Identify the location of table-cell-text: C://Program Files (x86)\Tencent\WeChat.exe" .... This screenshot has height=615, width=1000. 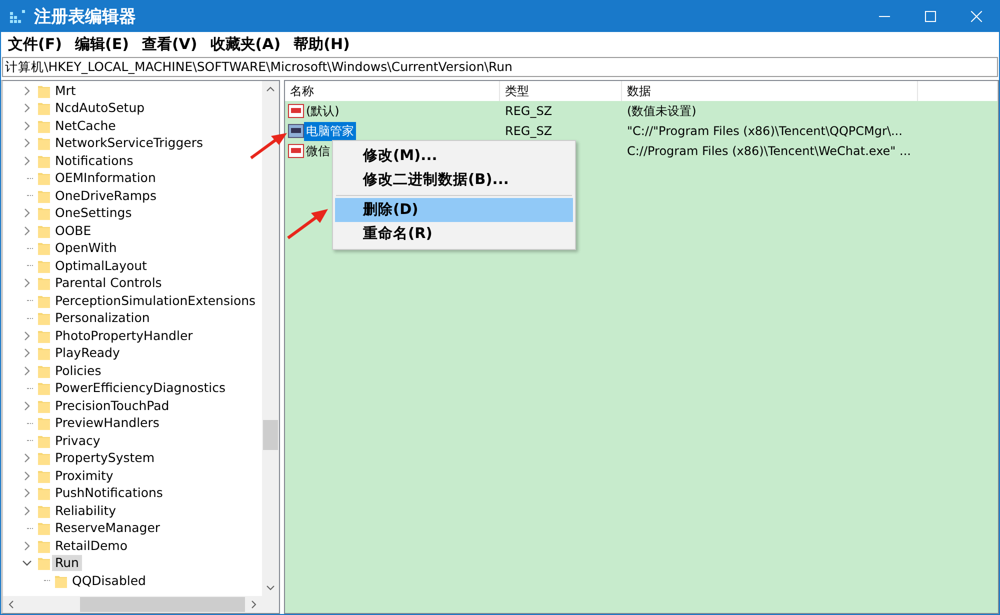
(769, 151).